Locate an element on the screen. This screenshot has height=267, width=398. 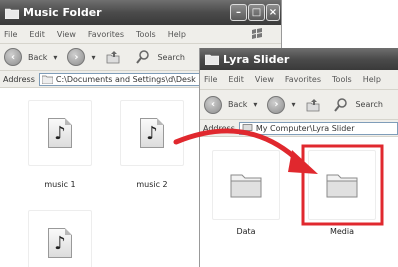
windows-logo-icon is located at coordinates (256, 33).